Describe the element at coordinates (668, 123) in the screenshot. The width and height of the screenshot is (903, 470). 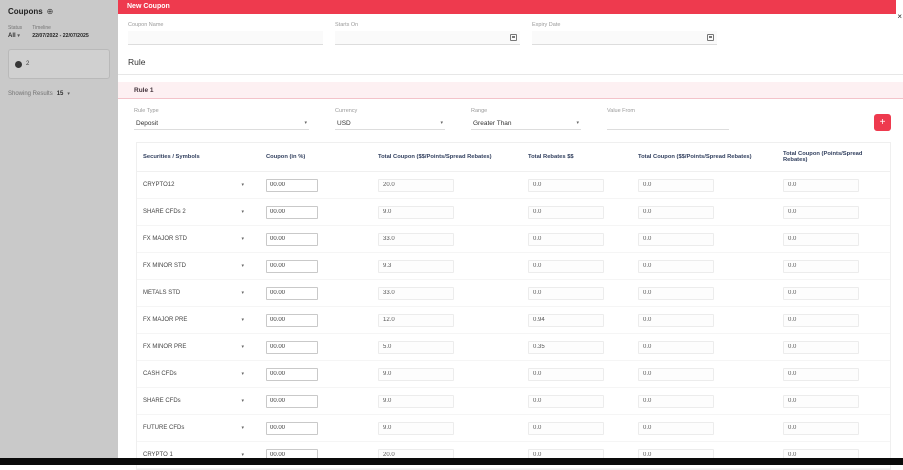
I see `value-from-input` at that location.